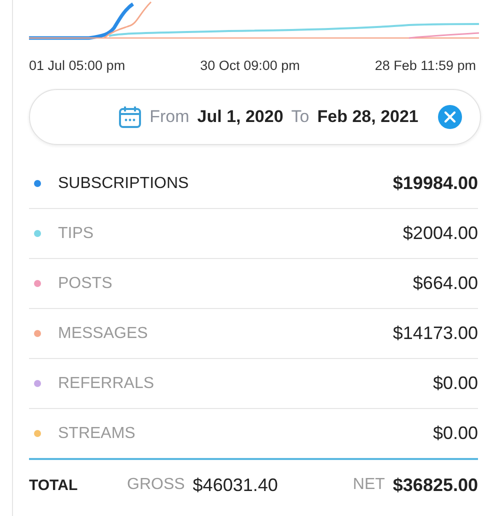 This screenshot has width=484, height=516. Describe the element at coordinates (435, 333) in the screenshot. I see `category-amount: $14173.00` at that location.